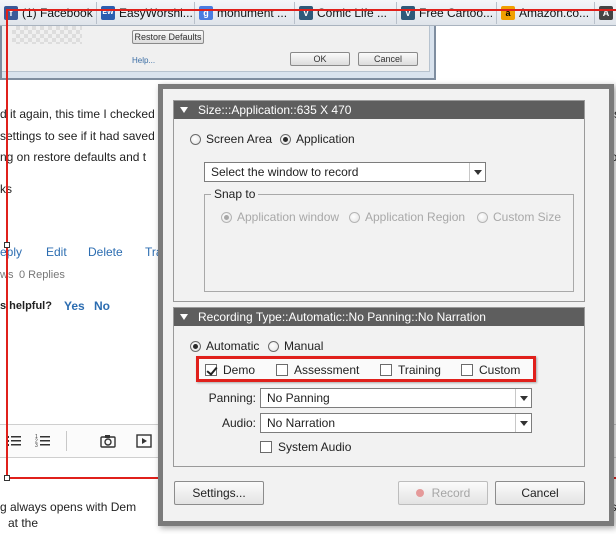  I want to click on screen-area-label: Screen Area, so click(239, 139).